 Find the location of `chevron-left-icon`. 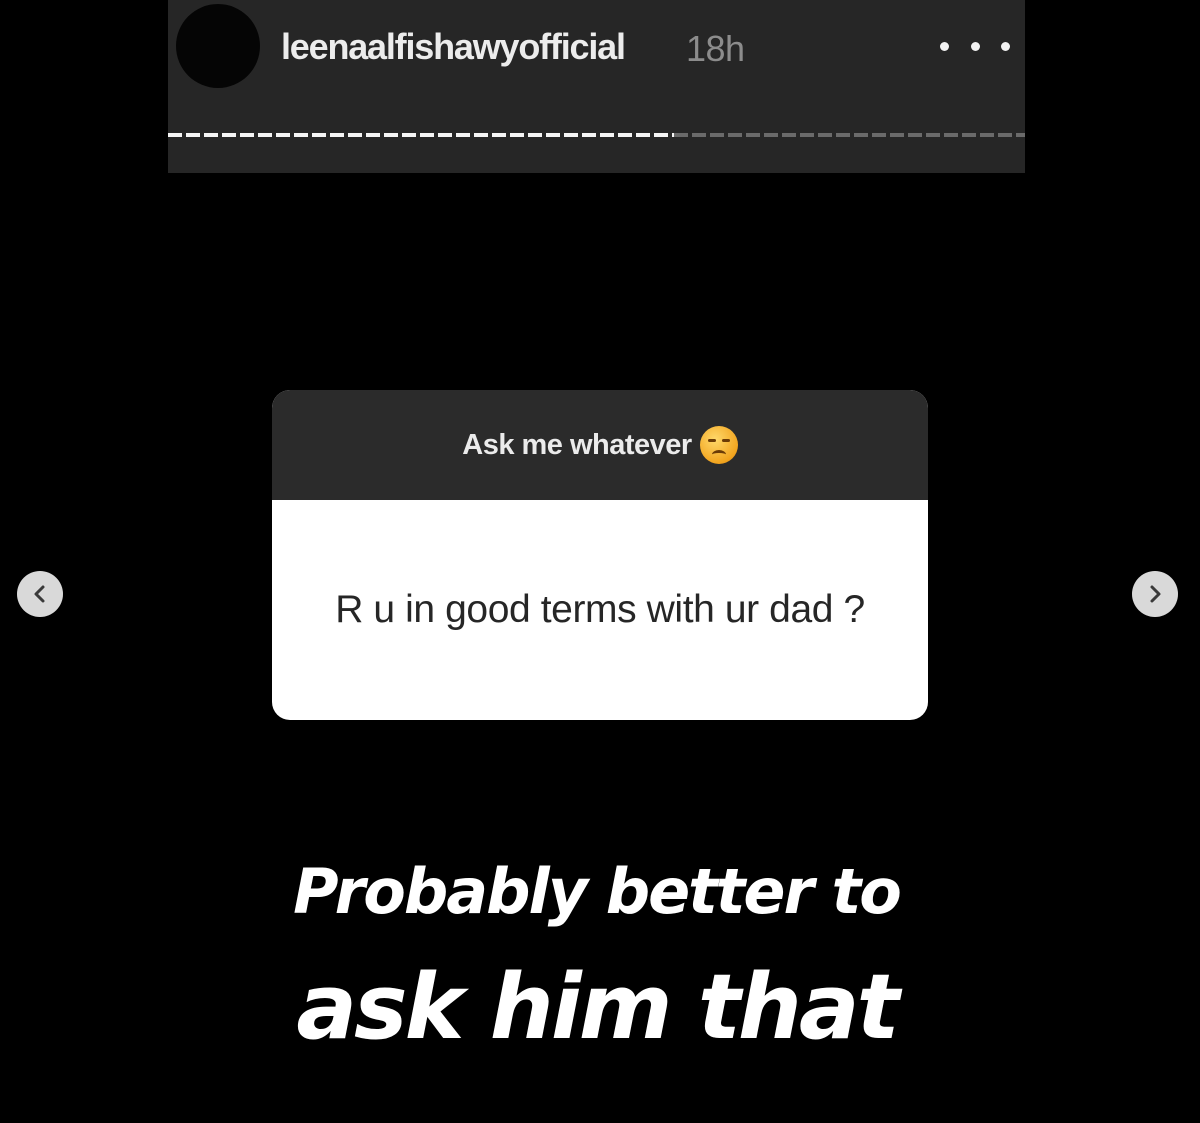

chevron-left-icon is located at coordinates (39, 594).